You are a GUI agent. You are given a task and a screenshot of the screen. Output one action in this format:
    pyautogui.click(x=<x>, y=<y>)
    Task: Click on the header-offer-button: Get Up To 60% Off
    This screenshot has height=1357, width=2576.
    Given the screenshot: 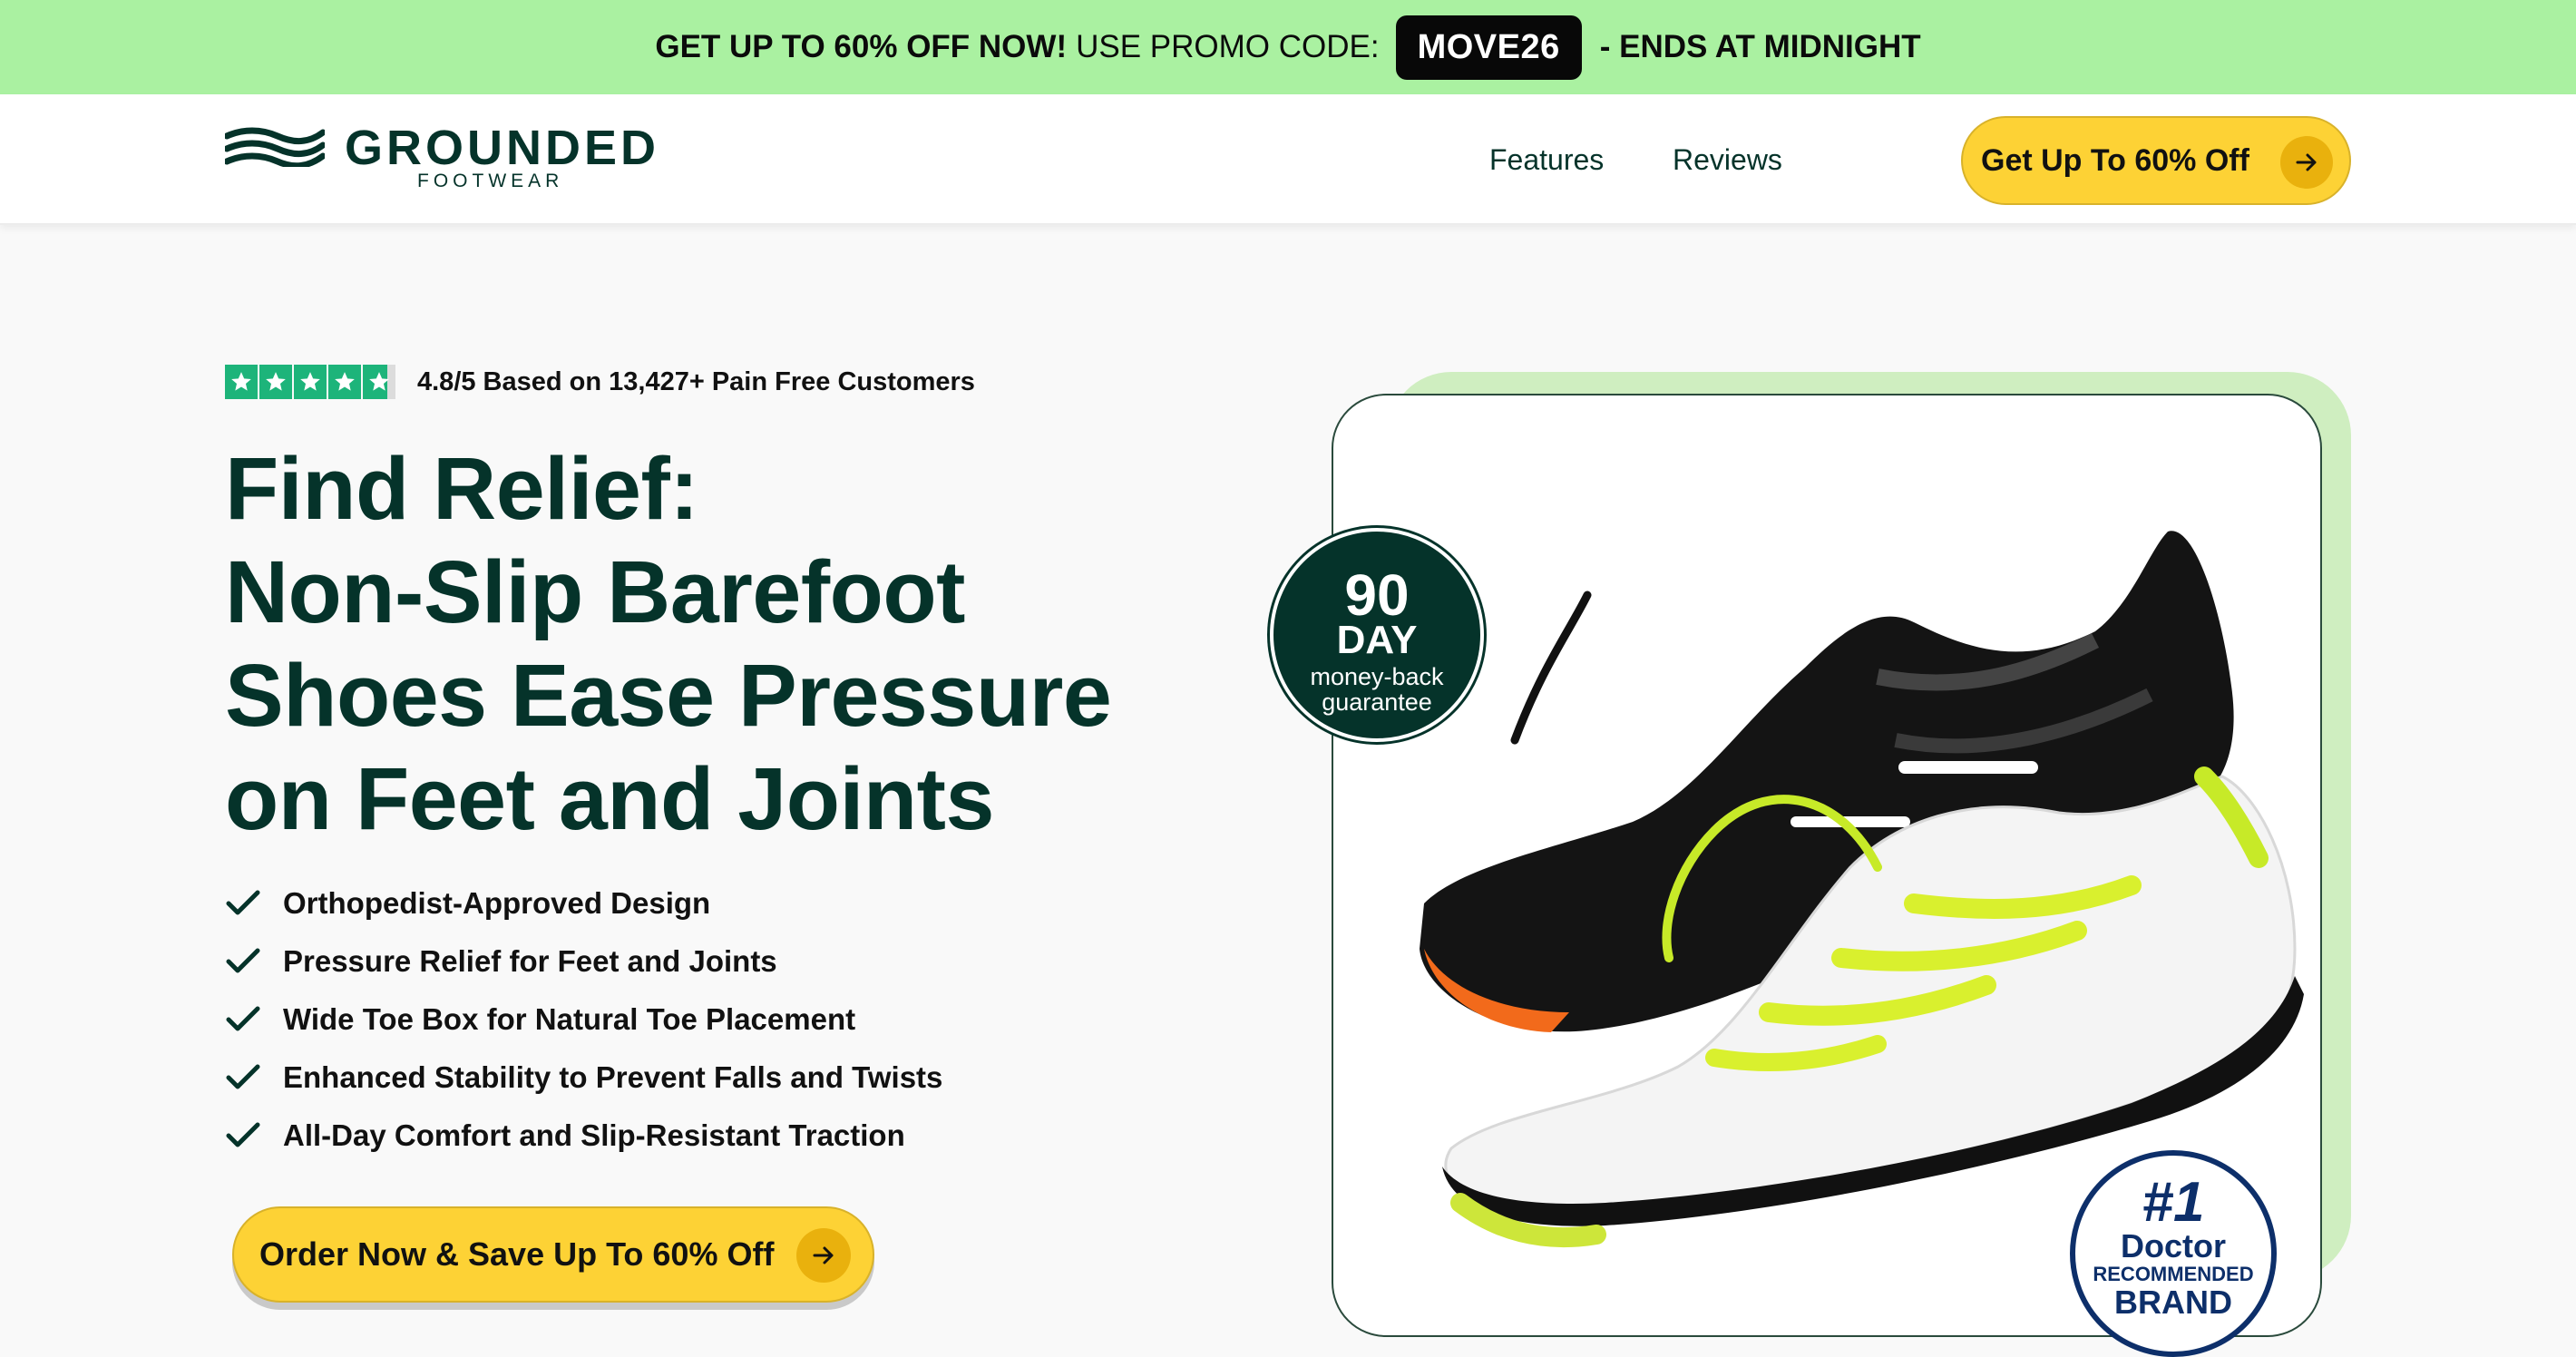 What is the action you would take?
    pyautogui.click(x=2156, y=160)
    